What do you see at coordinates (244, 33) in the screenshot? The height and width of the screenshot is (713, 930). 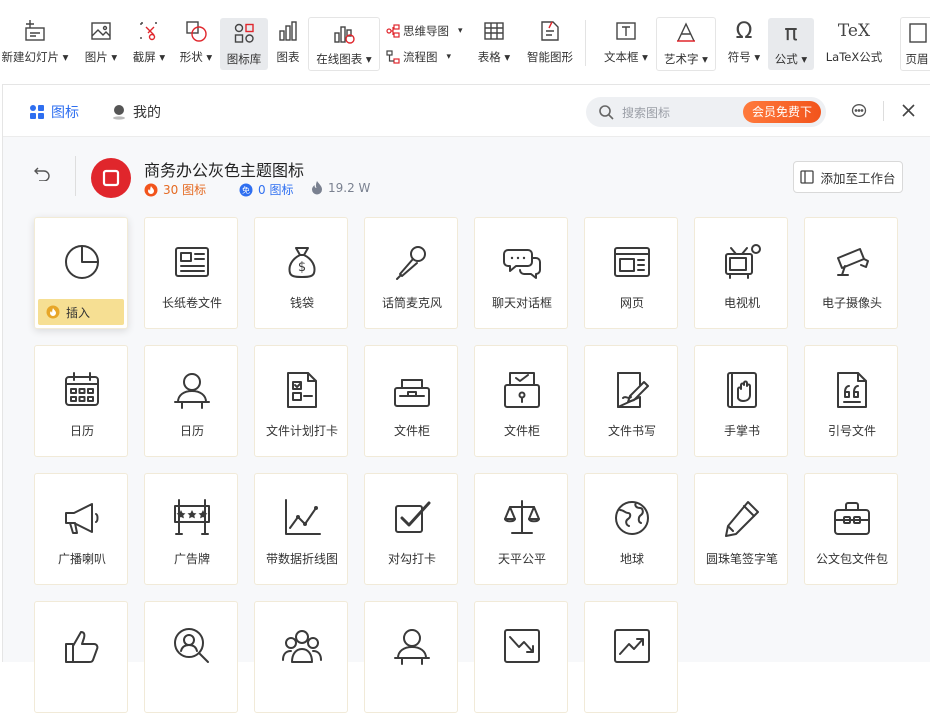 I see `icon-library-icon` at bounding box center [244, 33].